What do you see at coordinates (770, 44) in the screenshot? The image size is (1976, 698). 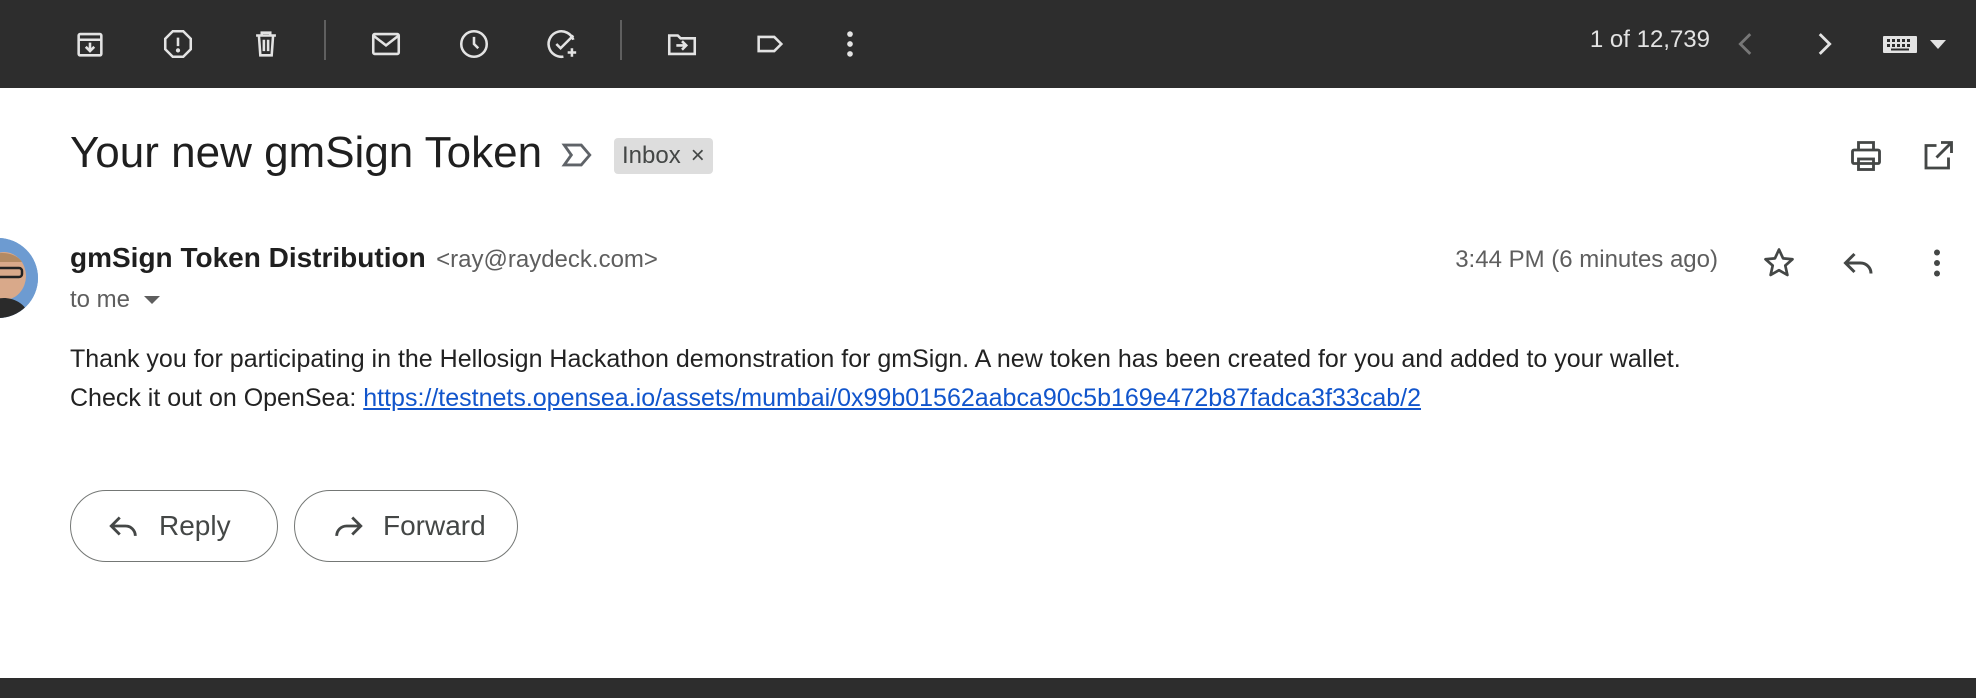 I see `label-icon` at bounding box center [770, 44].